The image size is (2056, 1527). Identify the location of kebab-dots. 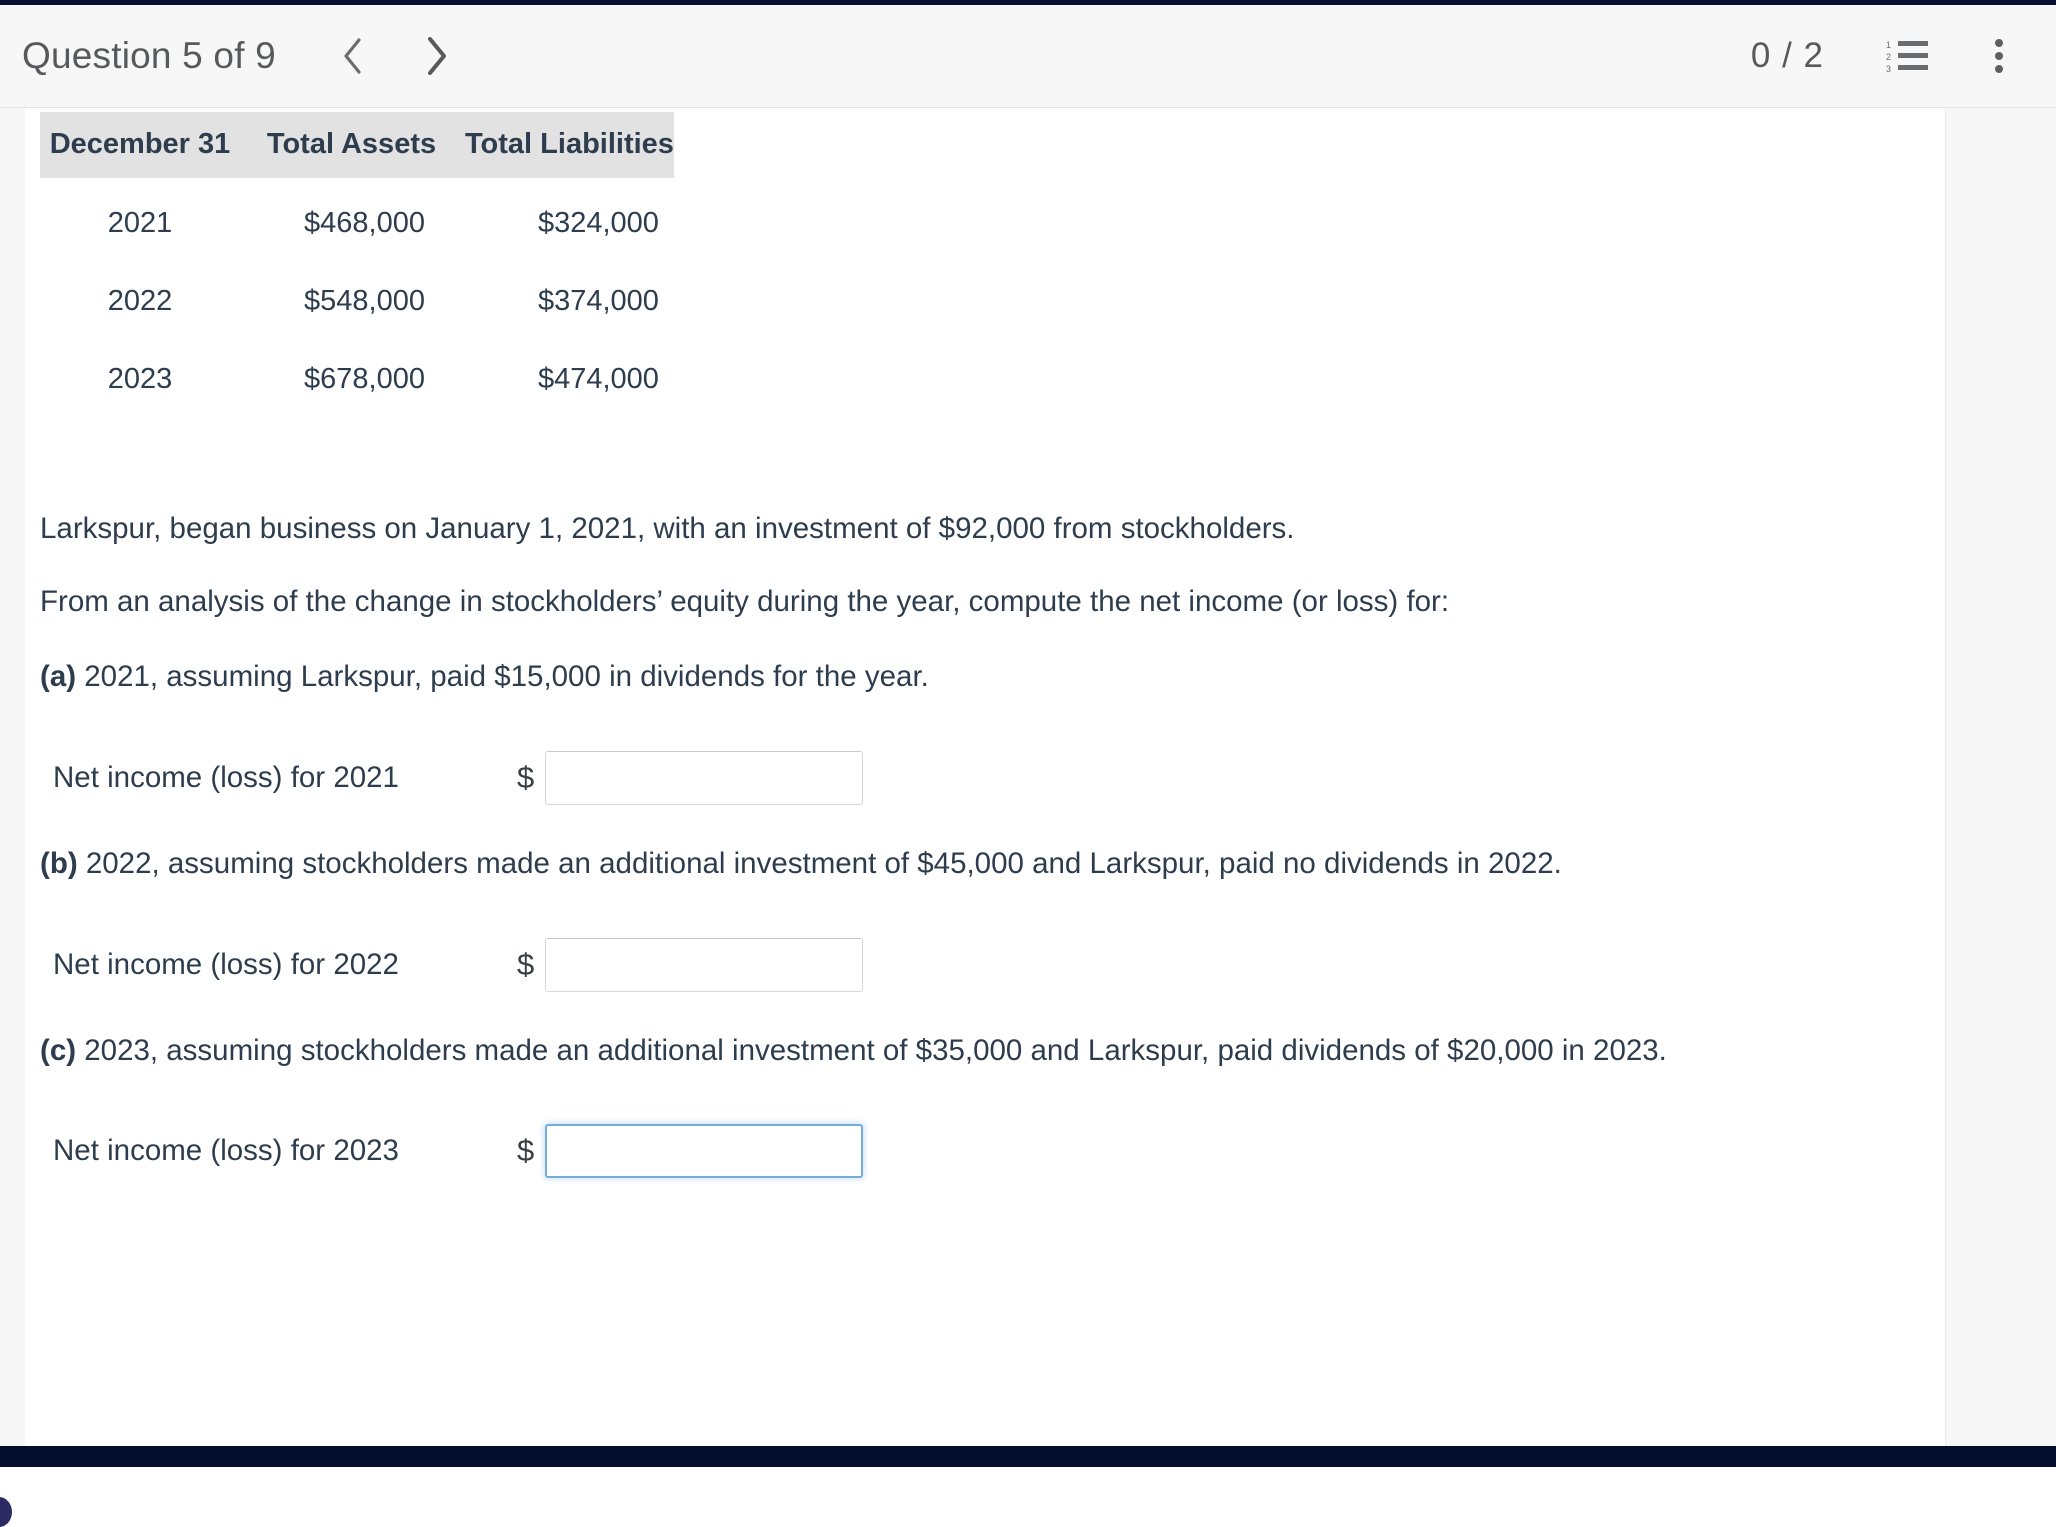
(1999, 56).